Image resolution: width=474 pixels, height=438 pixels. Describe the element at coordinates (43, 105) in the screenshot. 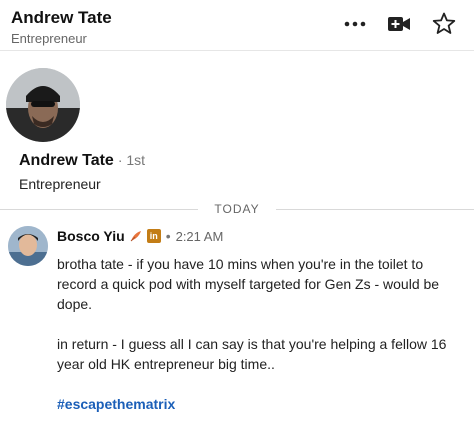

I see `profile-avatar` at that location.